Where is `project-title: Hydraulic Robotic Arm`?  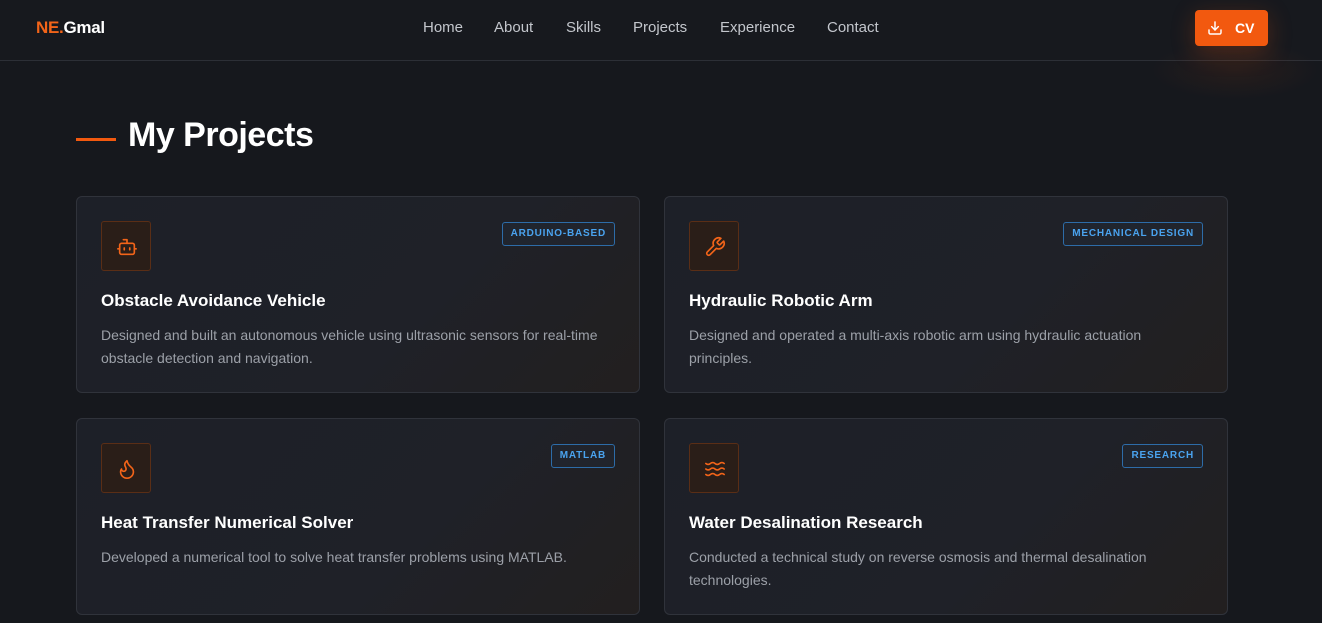 project-title: Hydraulic Robotic Arm is located at coordinates (781, 300).